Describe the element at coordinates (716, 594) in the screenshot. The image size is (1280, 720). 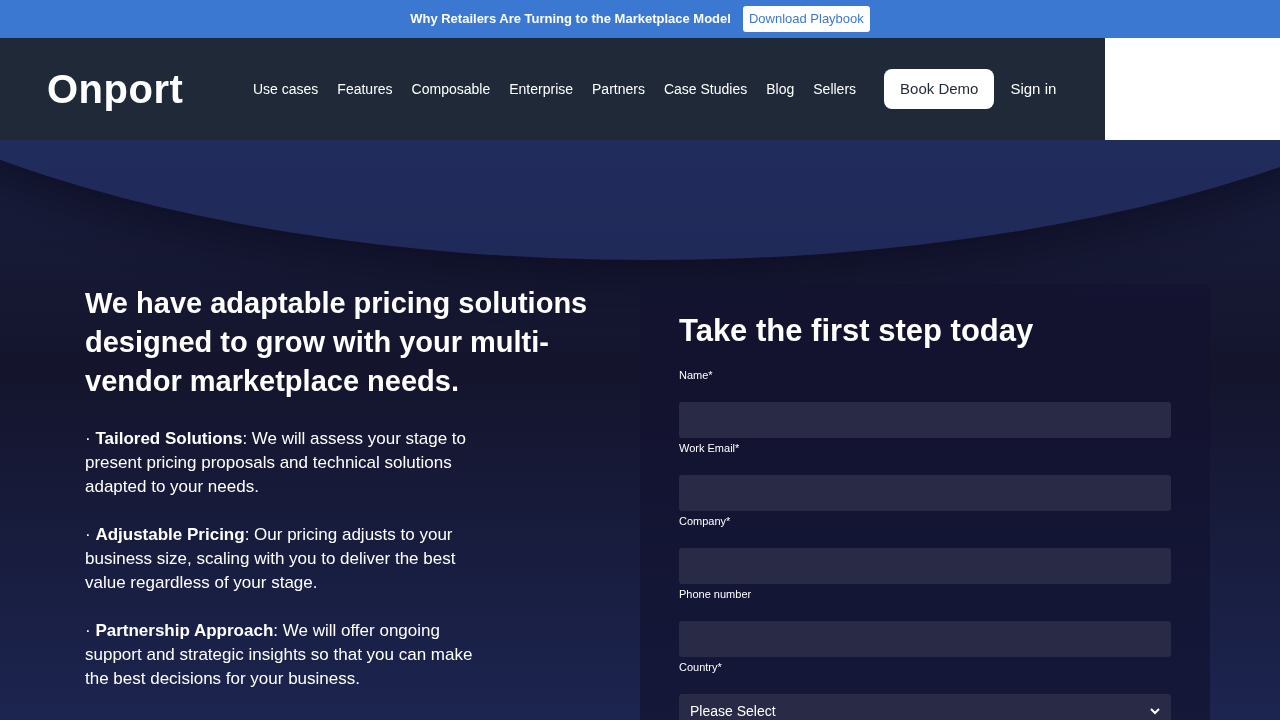
I see `field-label: Phone number` at that location.